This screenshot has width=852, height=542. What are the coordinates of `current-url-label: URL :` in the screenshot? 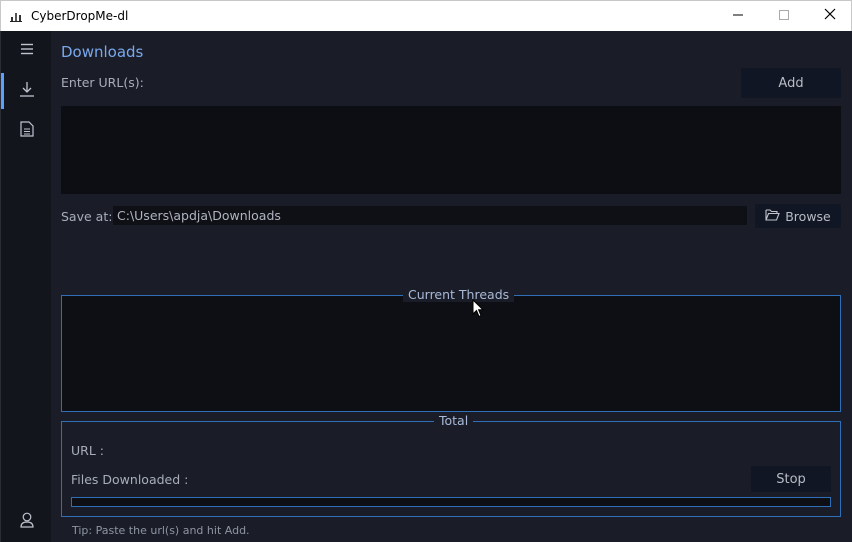 It's located at (87, 450).